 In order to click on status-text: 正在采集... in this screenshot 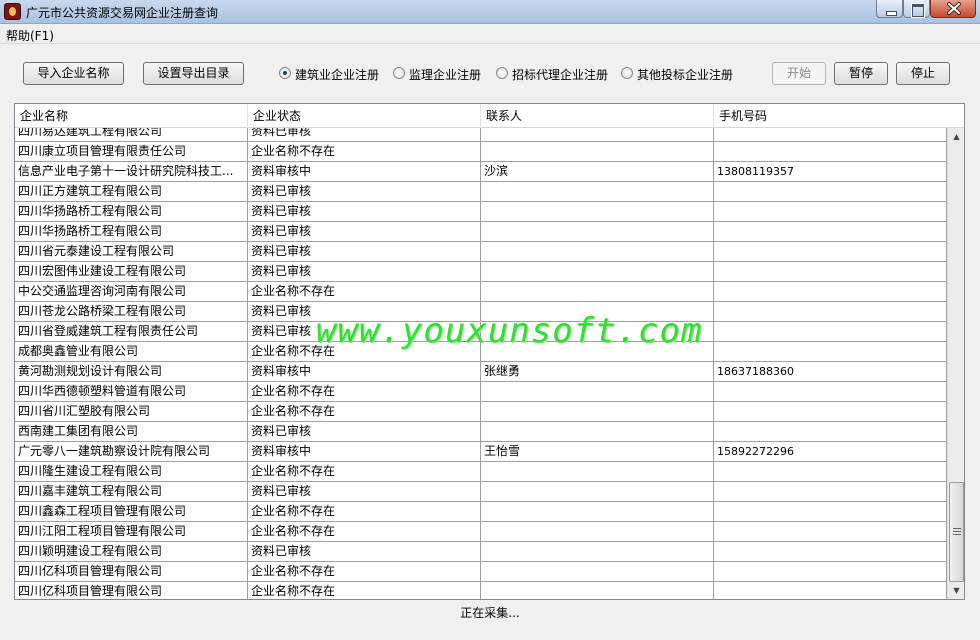, I will do `click(490, 613)`.